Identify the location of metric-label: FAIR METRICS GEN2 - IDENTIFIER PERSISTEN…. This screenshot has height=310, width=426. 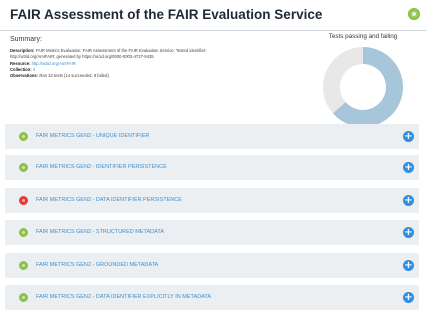
(101, 167).